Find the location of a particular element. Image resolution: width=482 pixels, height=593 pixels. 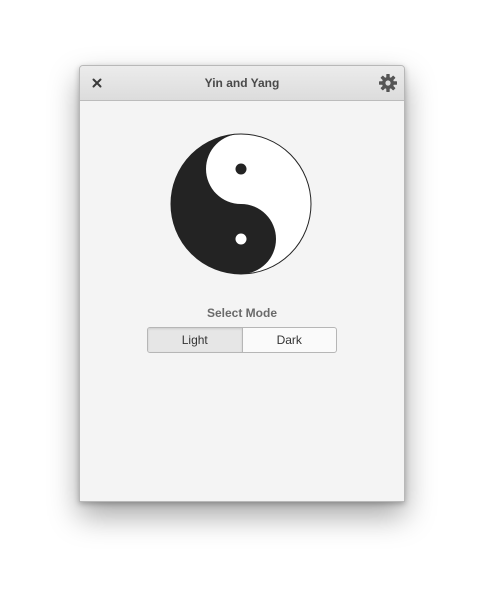

window-title: Yin and Yang is located at coordinates (242, 83).